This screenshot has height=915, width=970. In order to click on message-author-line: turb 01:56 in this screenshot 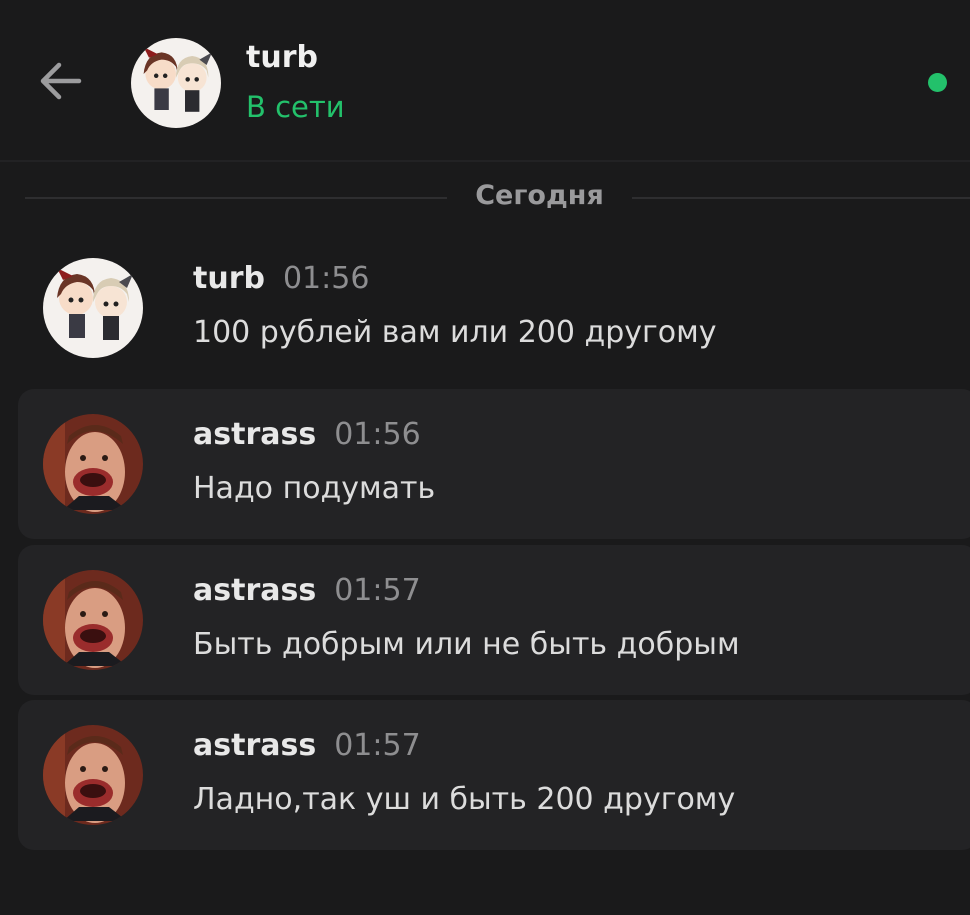, I will do `click(281, 278)`.